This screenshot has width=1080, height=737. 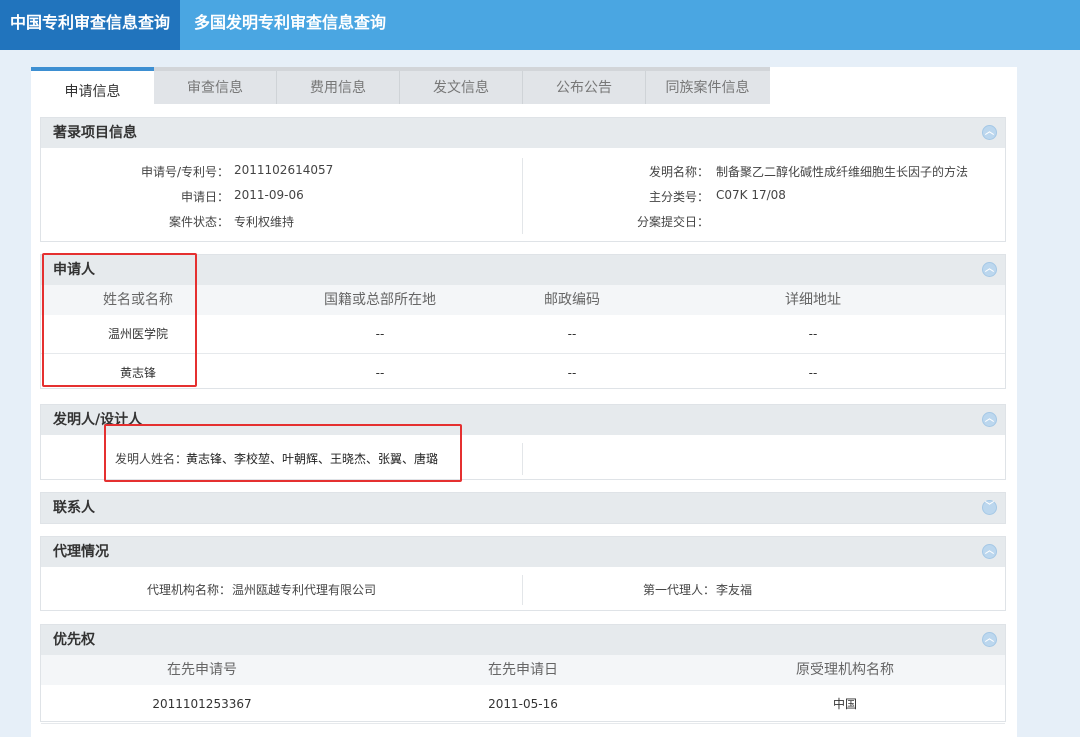 I want to click on tab-application-info: 申请信息, so click(x=92, y=85).